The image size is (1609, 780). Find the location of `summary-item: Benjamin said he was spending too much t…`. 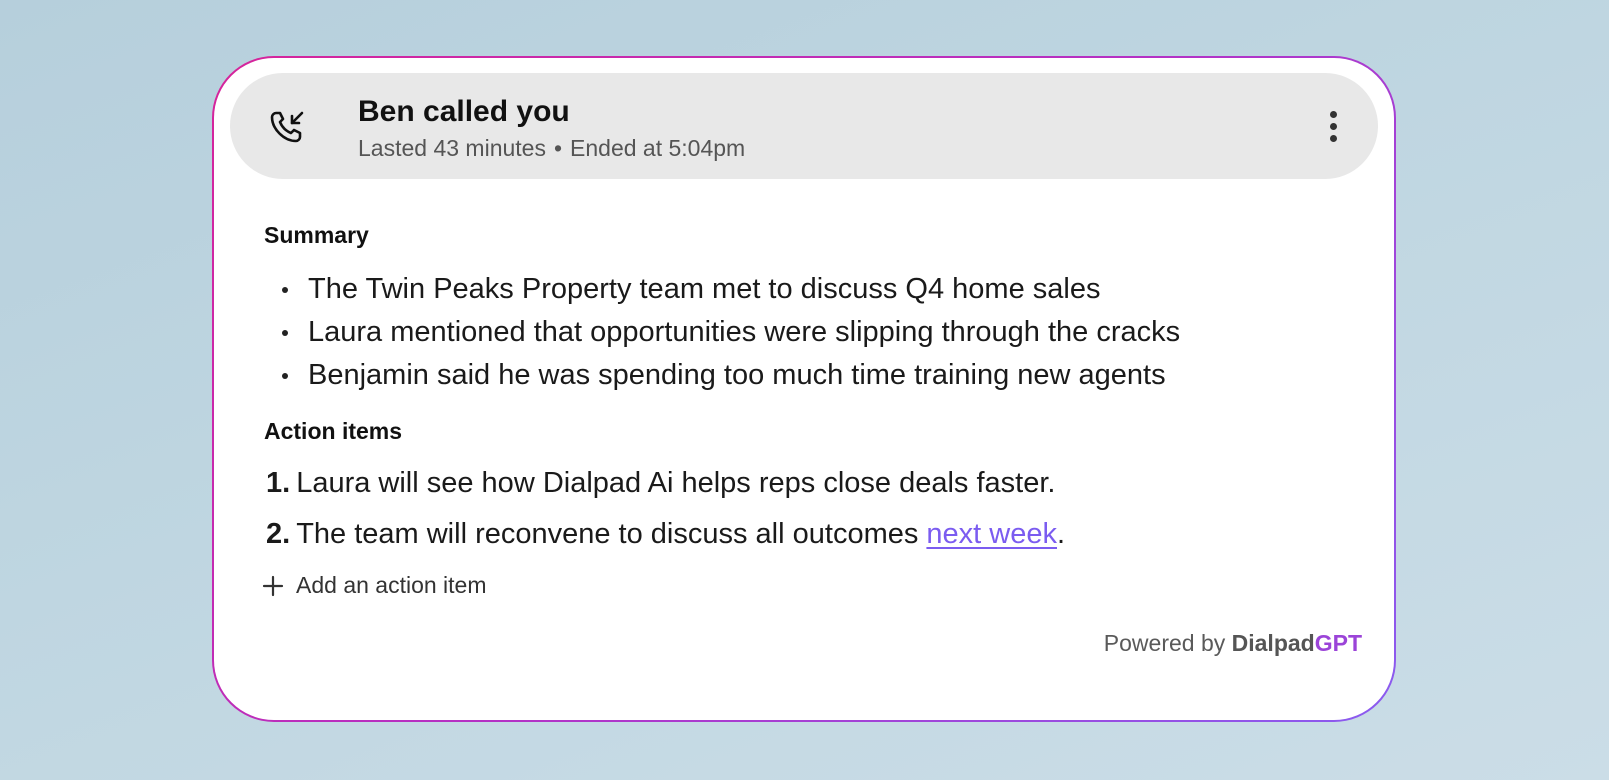

summary-item: Benjamin said he was spending too much t… is located at coordinates (729, 375).